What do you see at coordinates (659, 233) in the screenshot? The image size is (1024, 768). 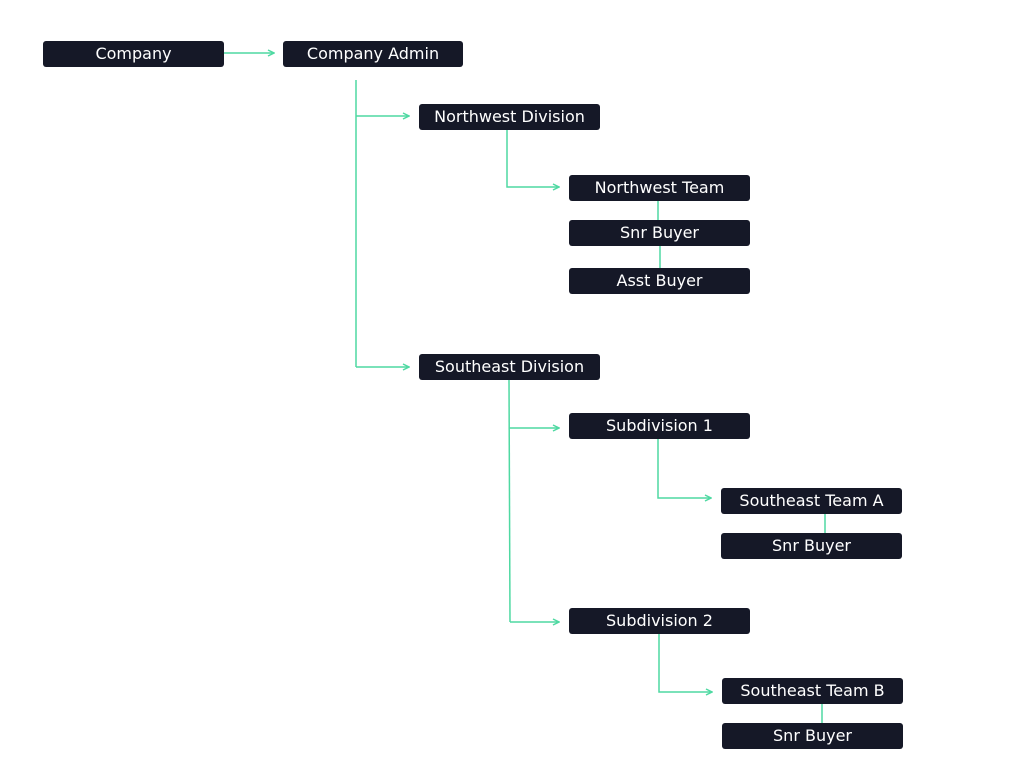 I see `node-northwest-snr-buyer: Snr Buyer` at bounding box center [659, 233].